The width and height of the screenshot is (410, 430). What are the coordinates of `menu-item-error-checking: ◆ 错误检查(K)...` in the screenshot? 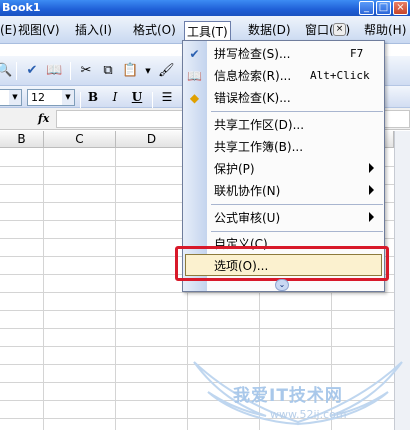 It's located at (283, 98).